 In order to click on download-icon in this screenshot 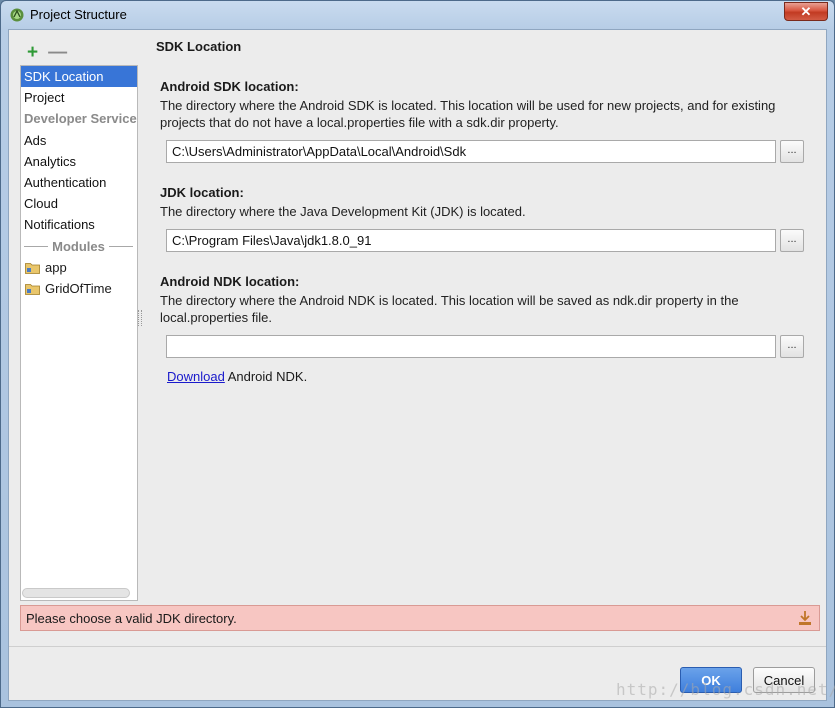, I will do `click(805, 618)`.